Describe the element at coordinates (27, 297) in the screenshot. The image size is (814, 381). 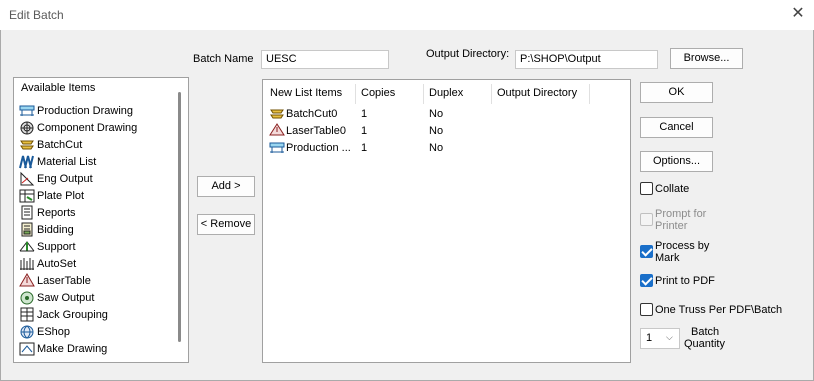
I see `saw-output-icon` at that location.